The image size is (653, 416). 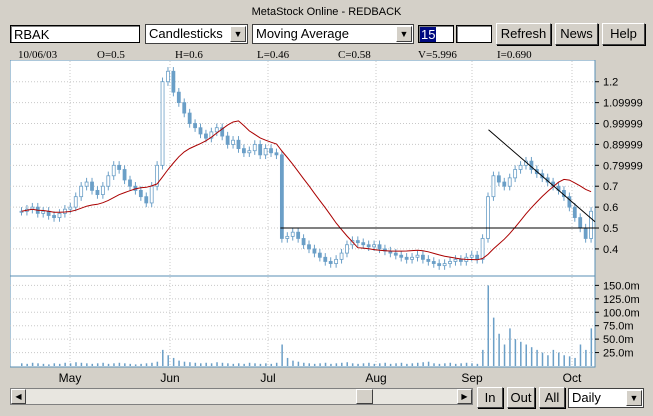 What do you see at coordinates (610, 229) in the screenshot?
I see `price-tick-label: 0.5` at bounding box center [610, 229].